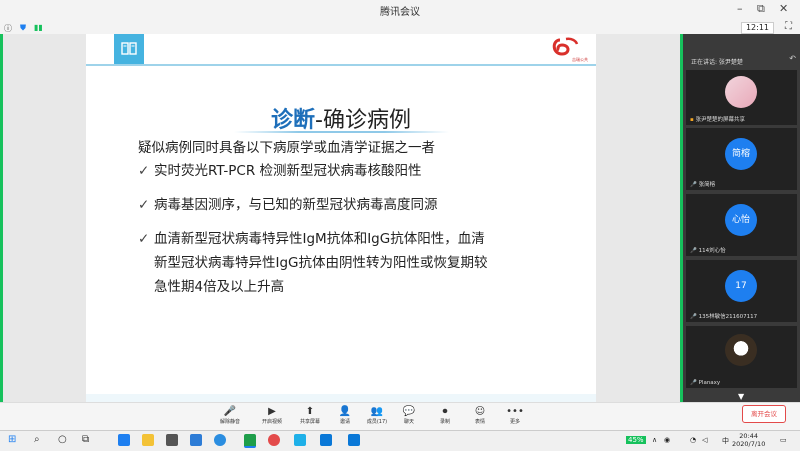  Describe the element at coordinates (764, 414) in the screenshot. I see `leave-meeting-button: 离开会议` at that location.